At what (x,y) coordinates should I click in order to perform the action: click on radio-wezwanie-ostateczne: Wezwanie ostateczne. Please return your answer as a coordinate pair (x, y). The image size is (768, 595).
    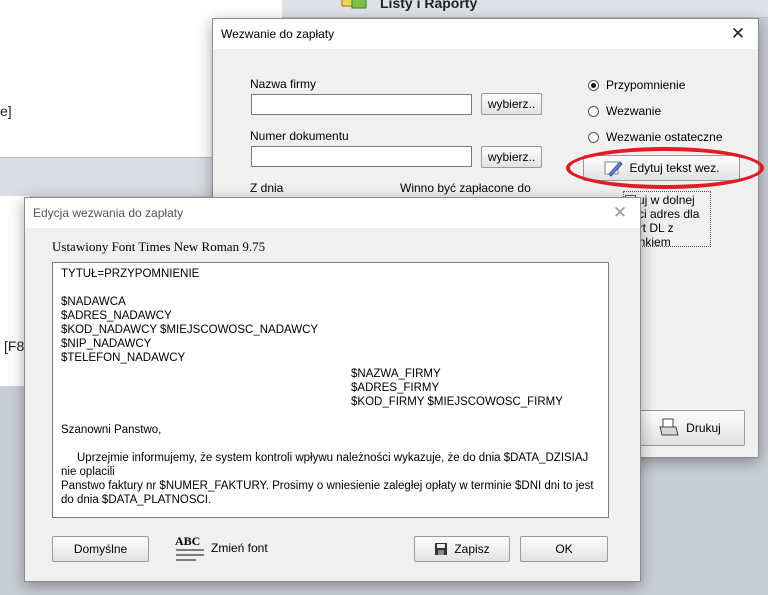
    Looking at the image, I should click on (655, 137).